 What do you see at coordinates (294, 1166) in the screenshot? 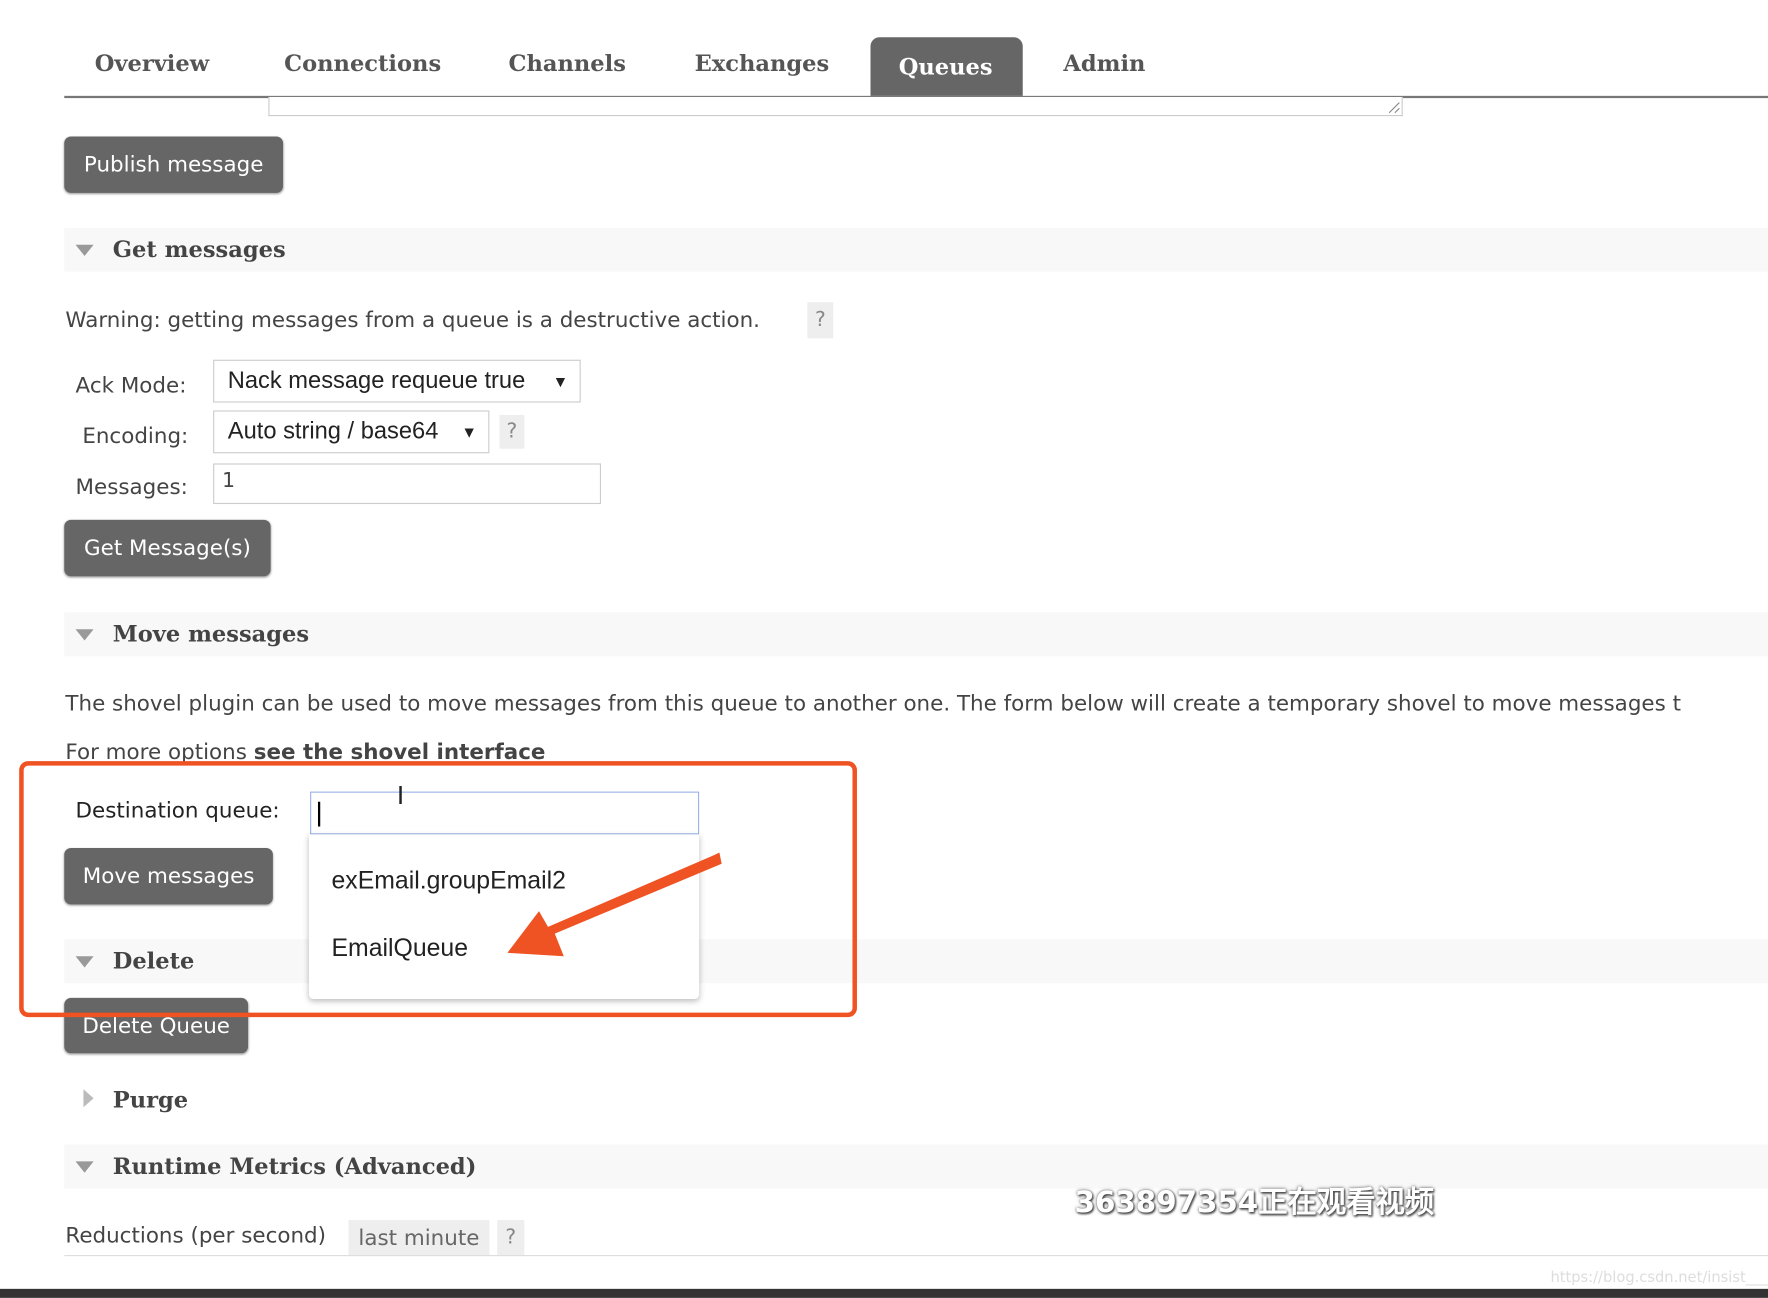
I see `section-title: Runtime Metrics (Advanced)` at bounding box center [294, 1166].